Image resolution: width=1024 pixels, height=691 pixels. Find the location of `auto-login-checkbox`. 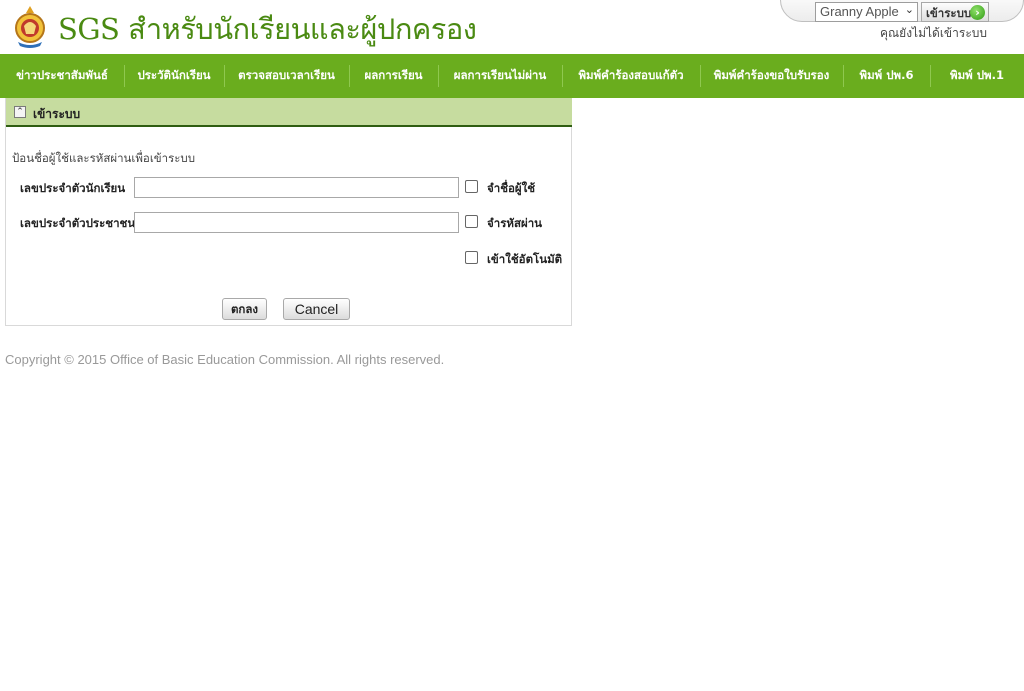

auto-login-checkbox is located at coordinates (471, 257).